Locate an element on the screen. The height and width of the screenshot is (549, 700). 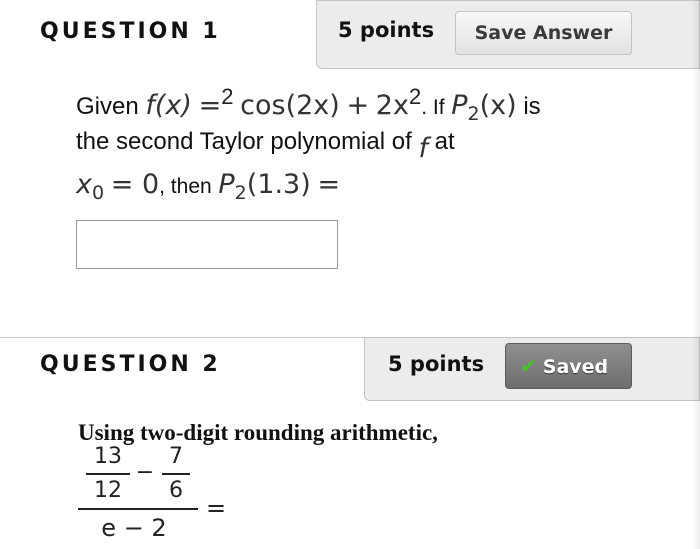
question-1-line-3: x0 = 0, then P2(1.3) = is located at coordinates (208, 186).